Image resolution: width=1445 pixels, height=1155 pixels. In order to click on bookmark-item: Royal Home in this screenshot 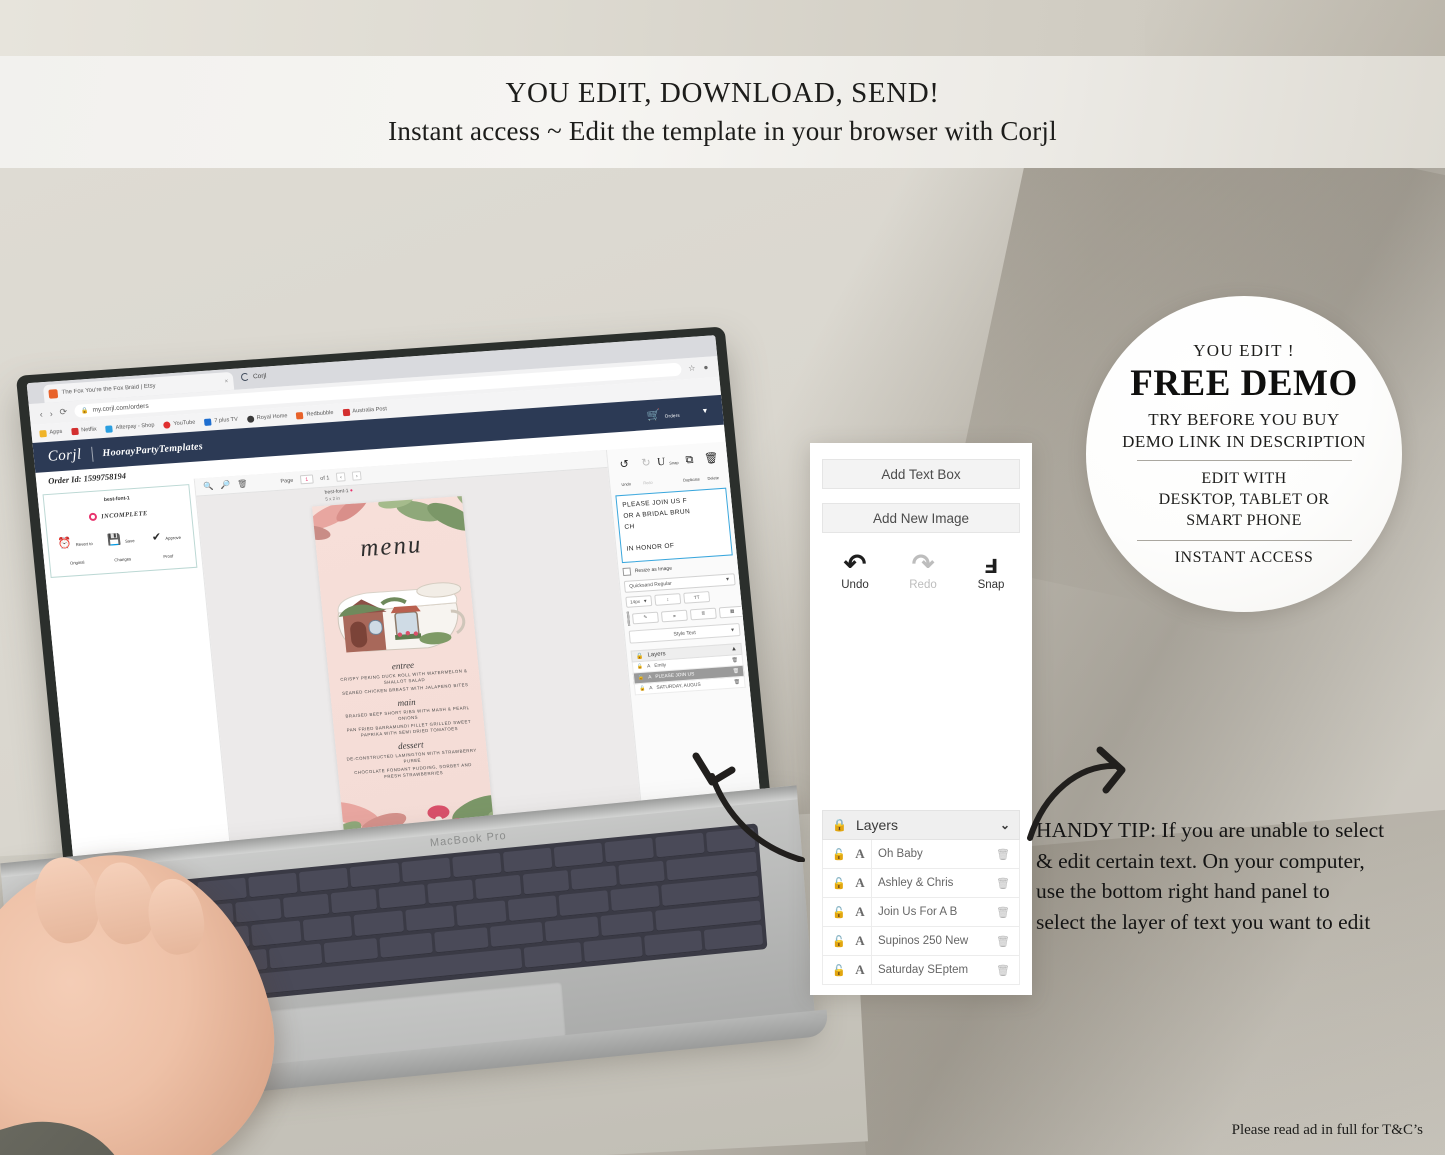, I will do `click(267, 418)`.